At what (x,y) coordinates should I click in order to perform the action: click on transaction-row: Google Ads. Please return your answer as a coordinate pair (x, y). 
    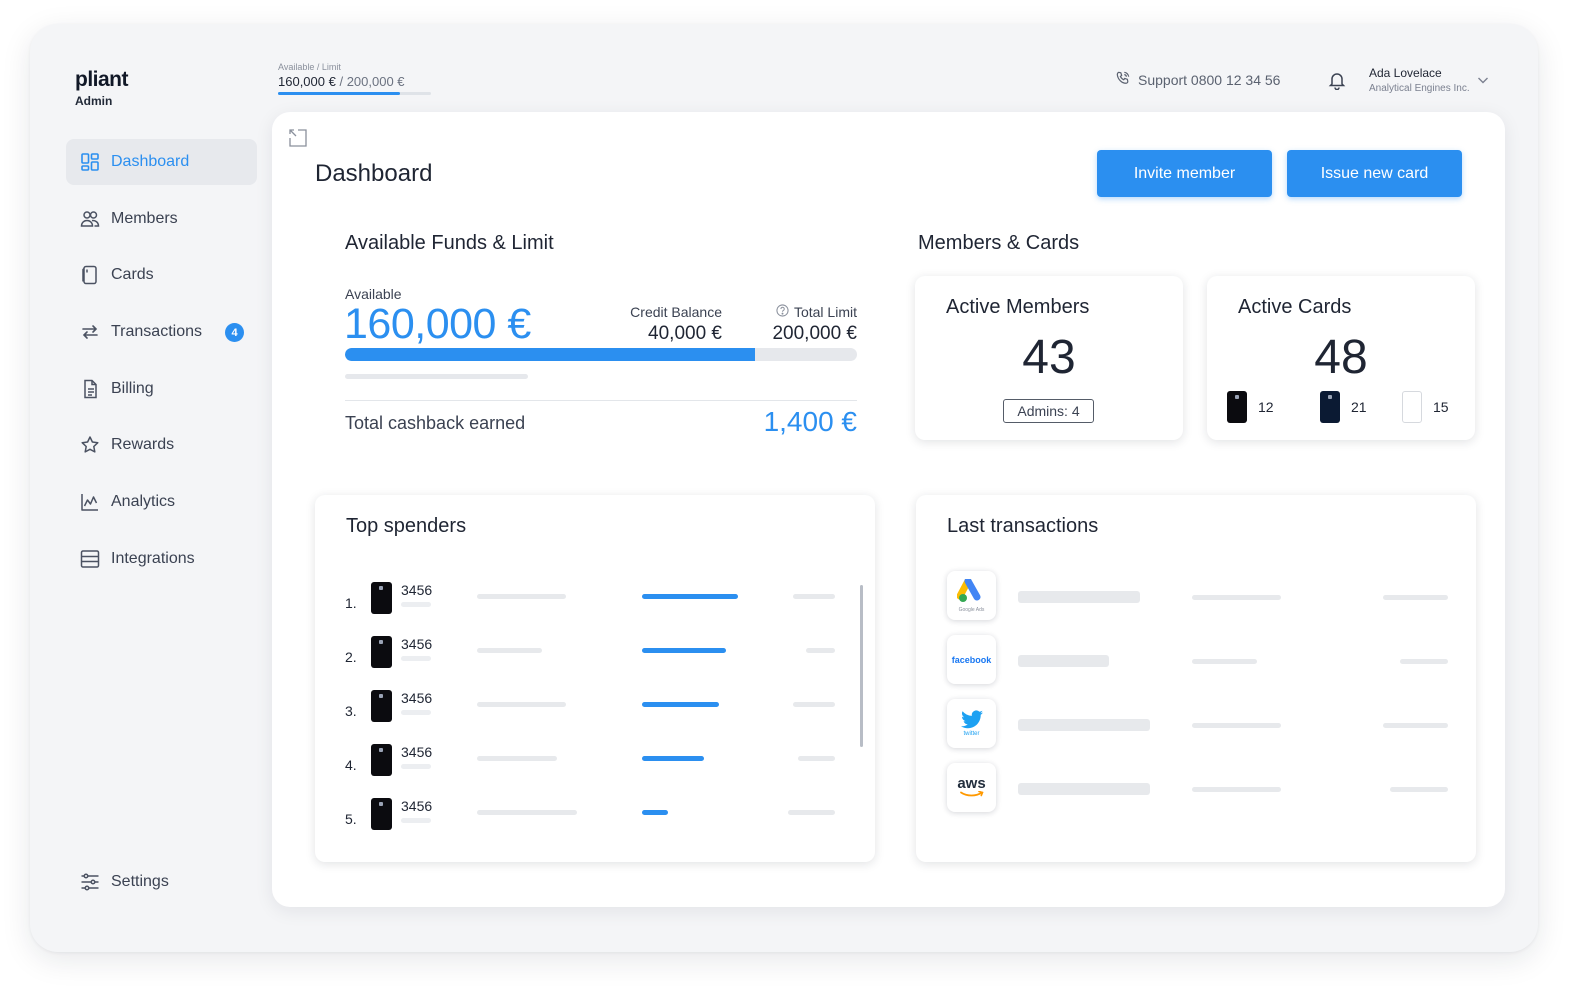
    Looking at the image, I should click on (1196, 596).